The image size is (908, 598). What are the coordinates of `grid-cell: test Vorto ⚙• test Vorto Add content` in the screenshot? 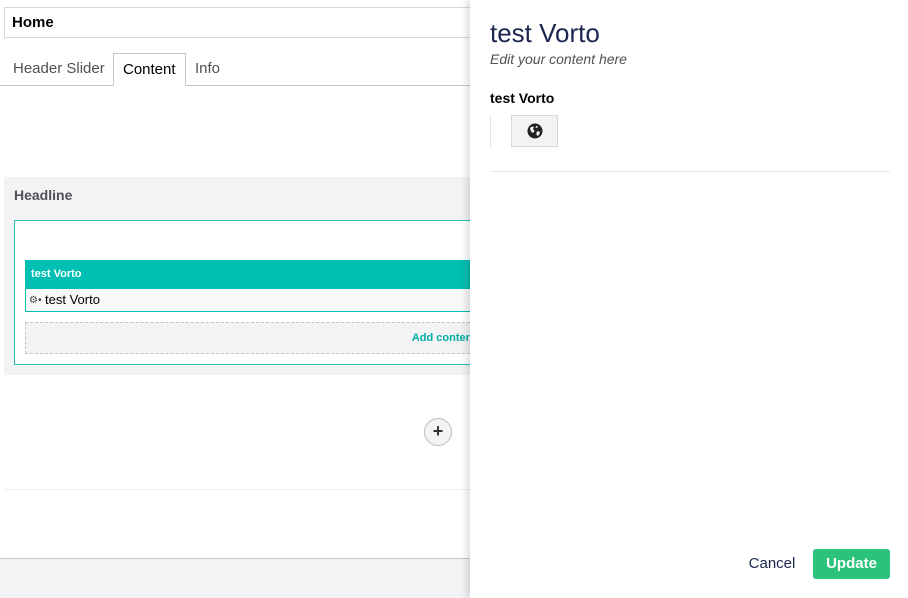 It's located at (242, 292).